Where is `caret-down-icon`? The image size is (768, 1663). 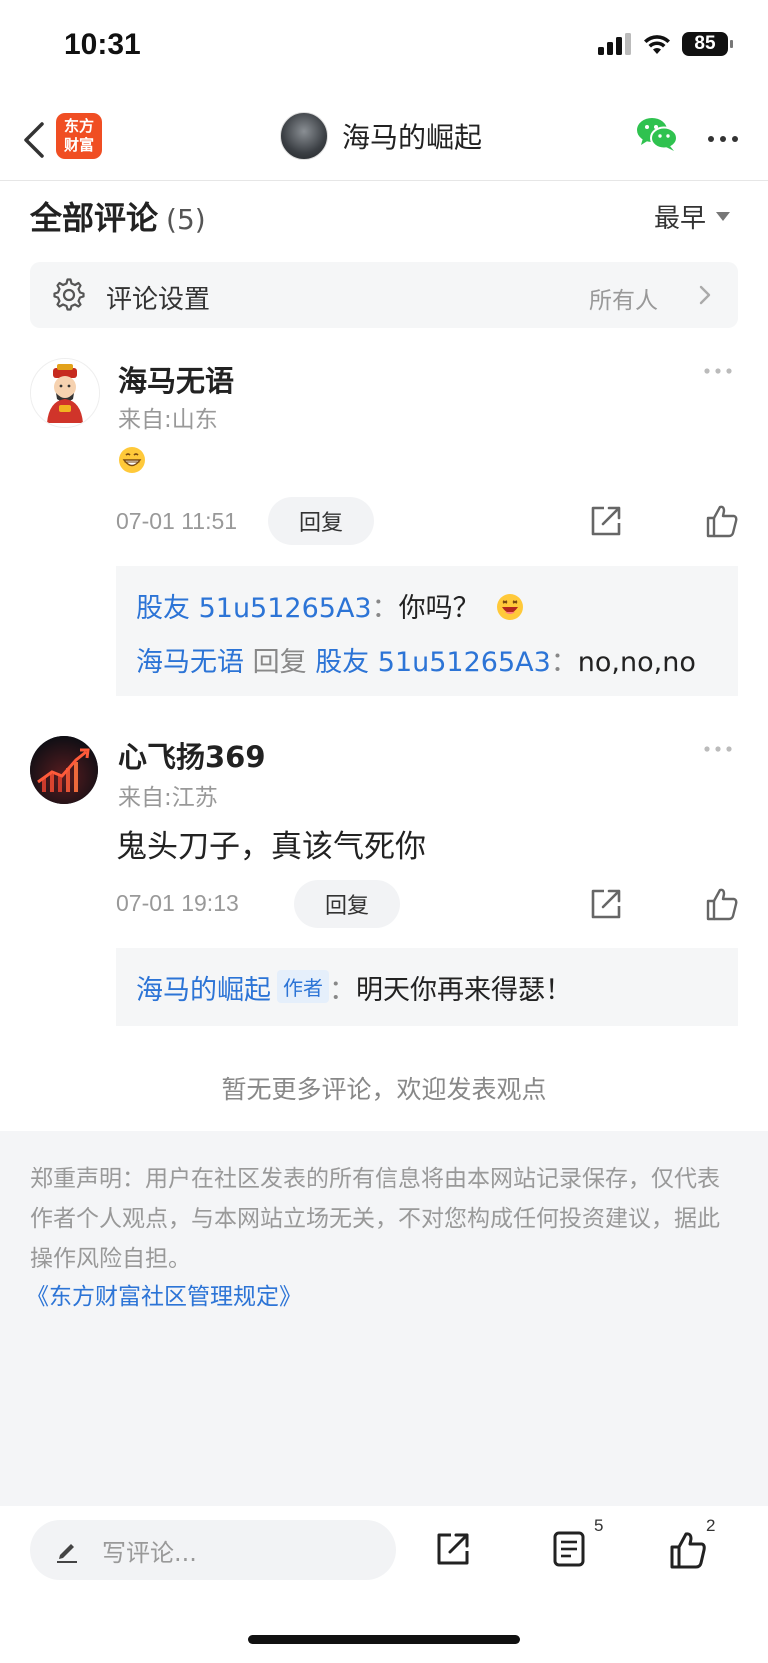
caret-down-icon is located at coordinates (723, 216).